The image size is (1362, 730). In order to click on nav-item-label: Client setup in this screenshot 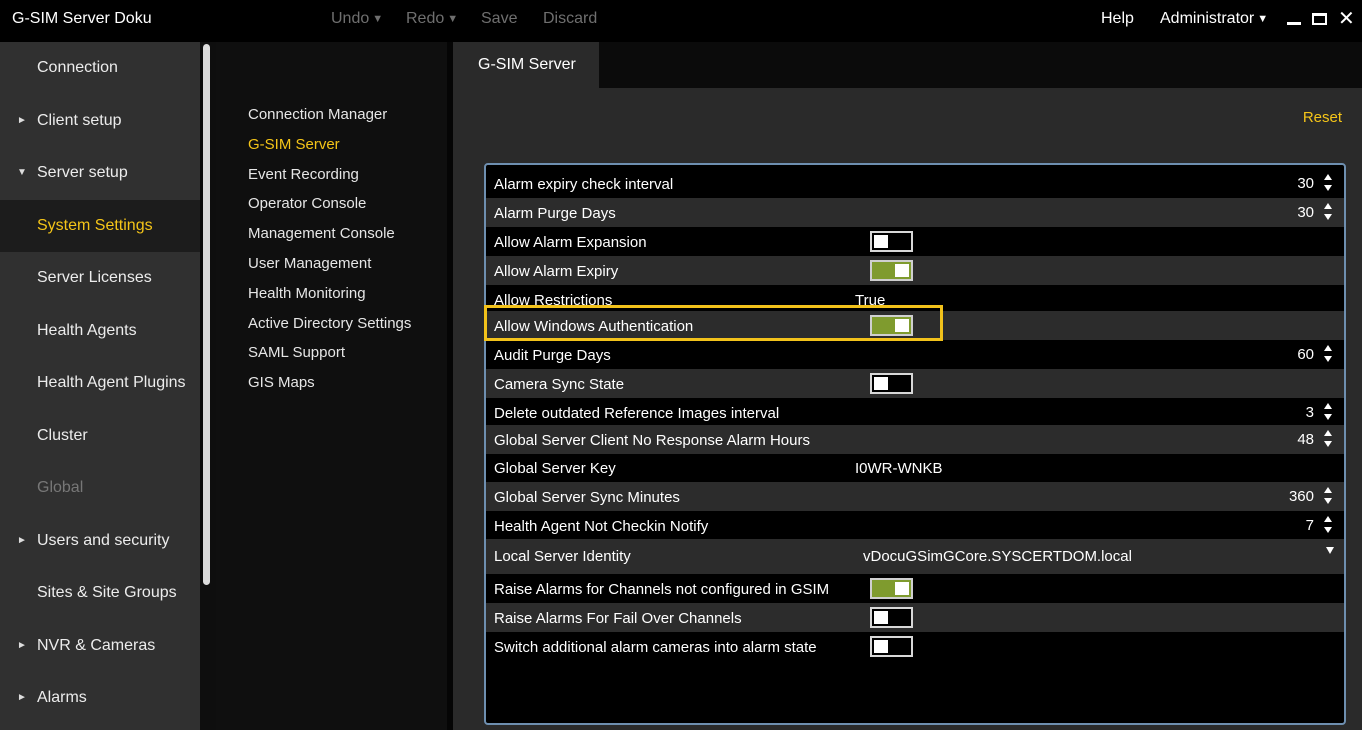, I will do `click(79, 120)`.